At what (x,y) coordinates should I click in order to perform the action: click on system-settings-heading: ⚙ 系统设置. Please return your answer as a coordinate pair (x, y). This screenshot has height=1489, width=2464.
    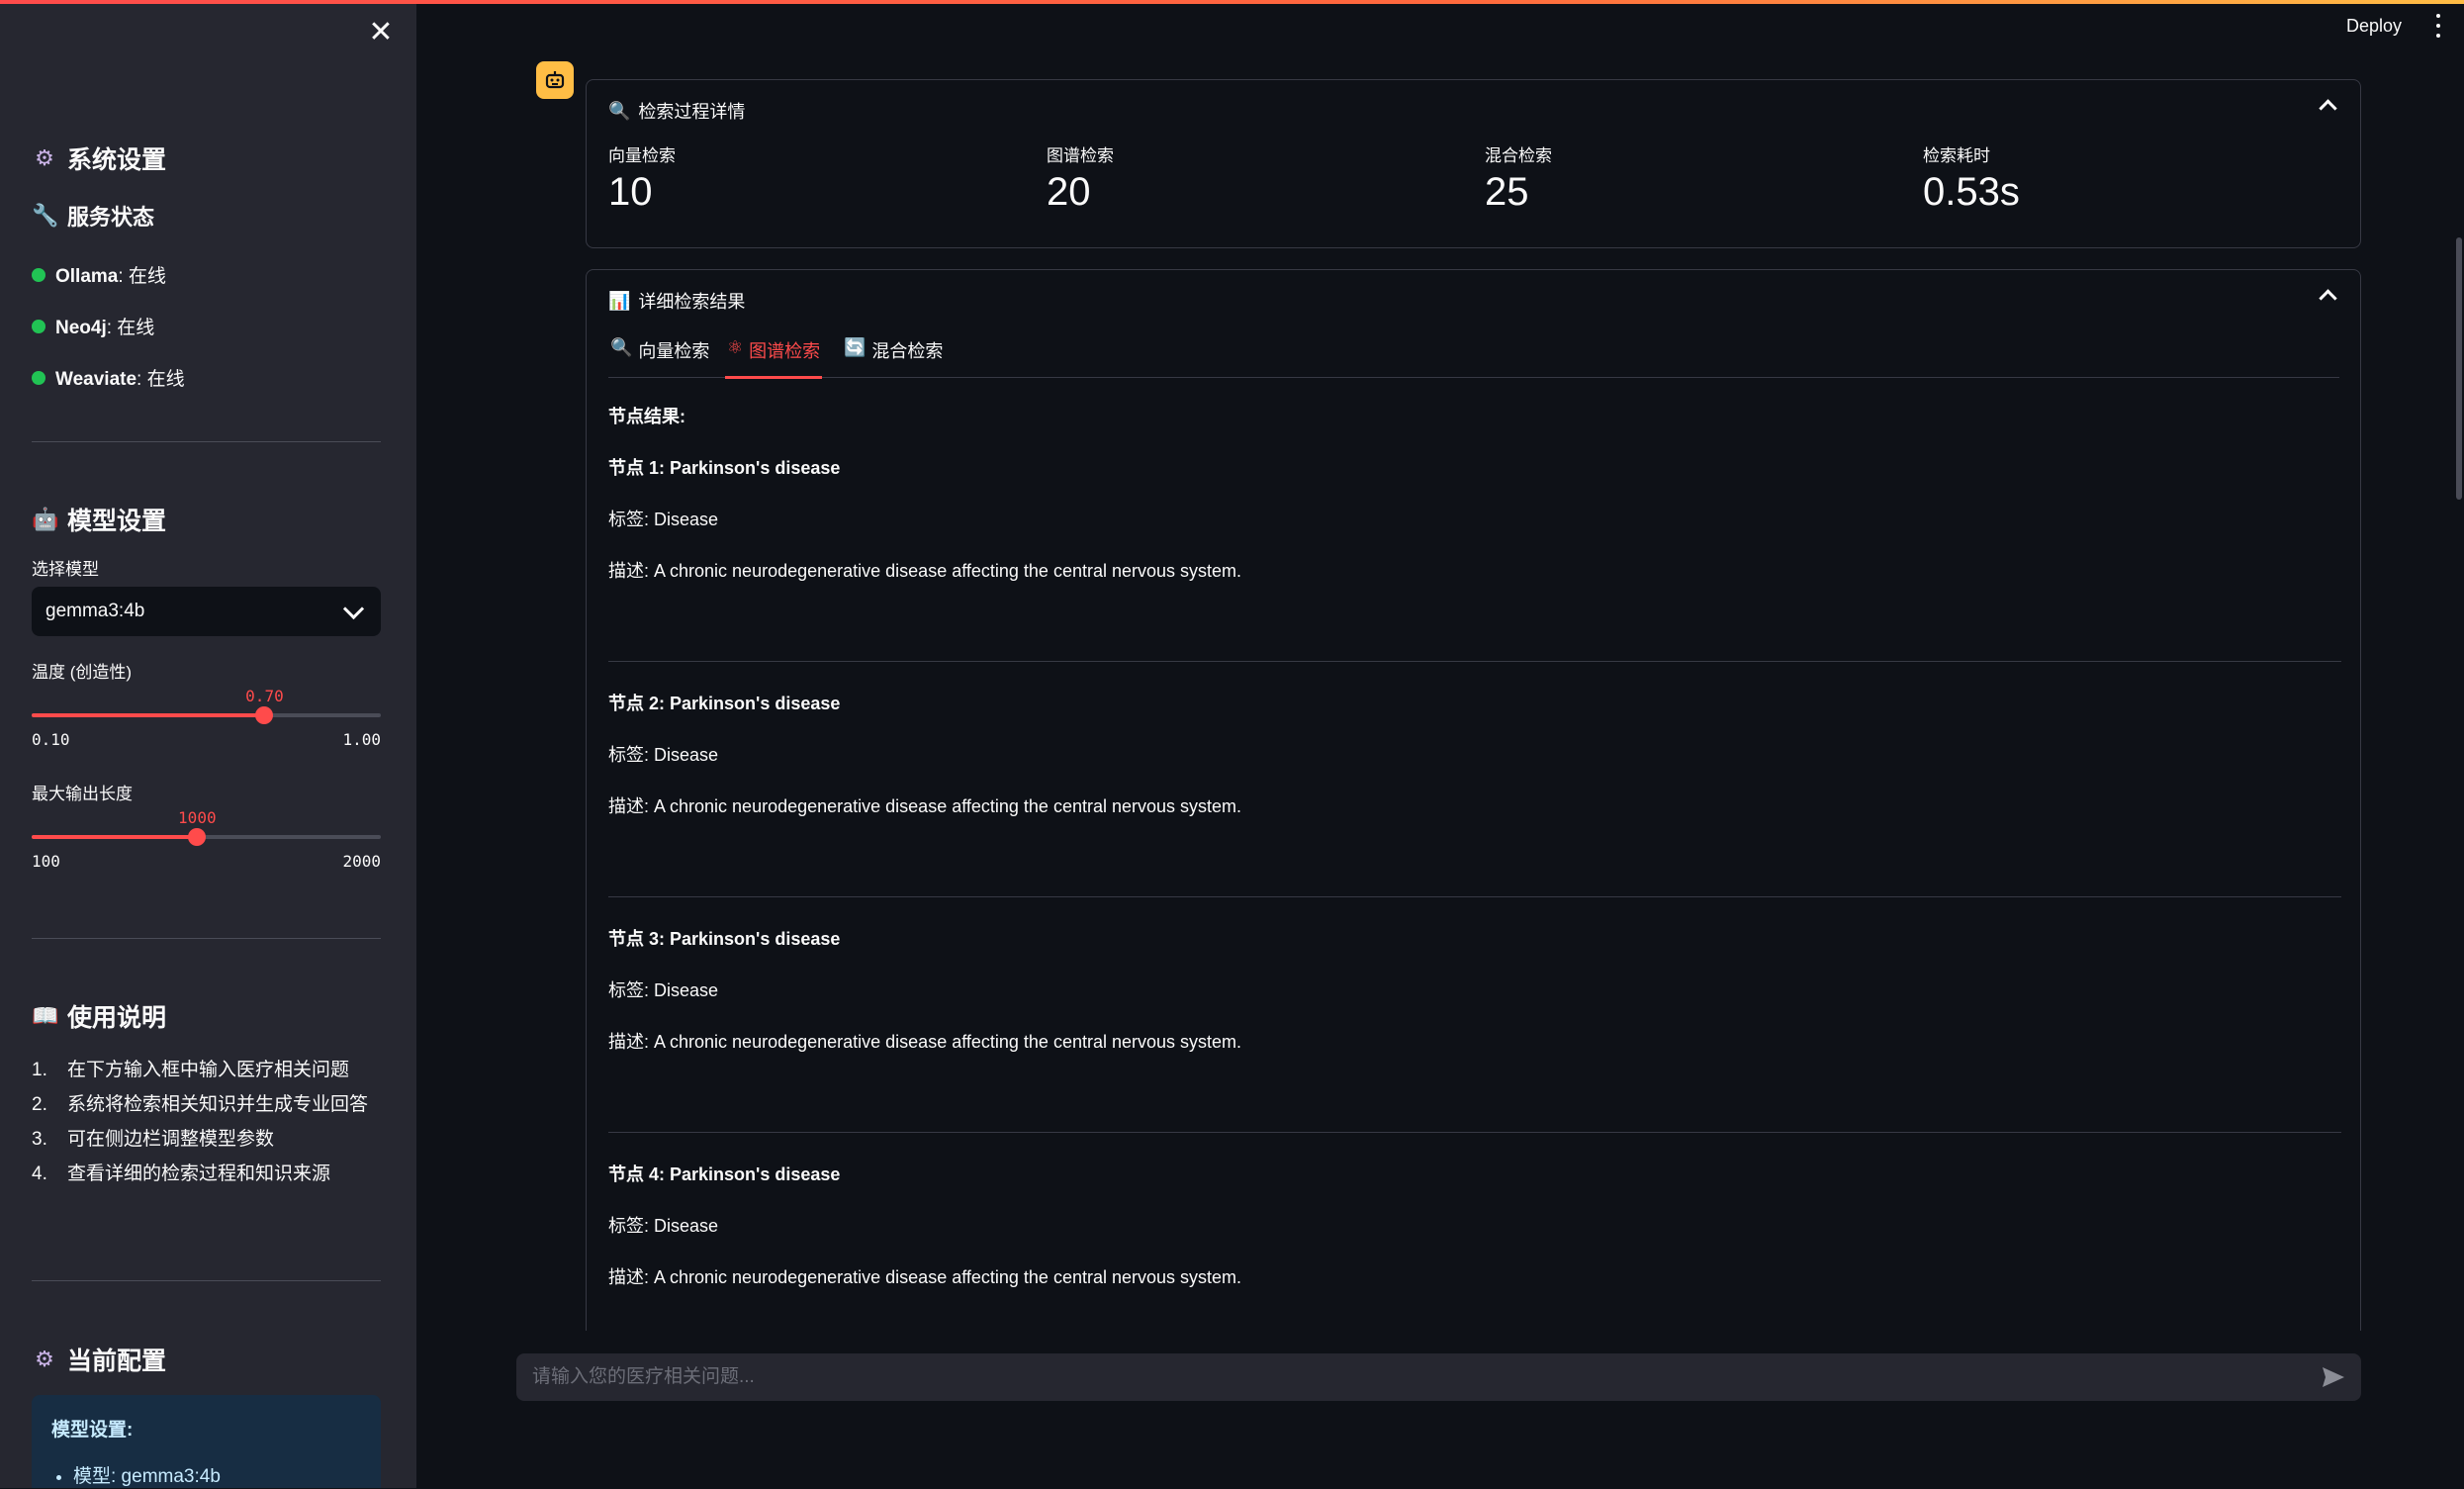
    Looking at the image, I should click on (99, 158).